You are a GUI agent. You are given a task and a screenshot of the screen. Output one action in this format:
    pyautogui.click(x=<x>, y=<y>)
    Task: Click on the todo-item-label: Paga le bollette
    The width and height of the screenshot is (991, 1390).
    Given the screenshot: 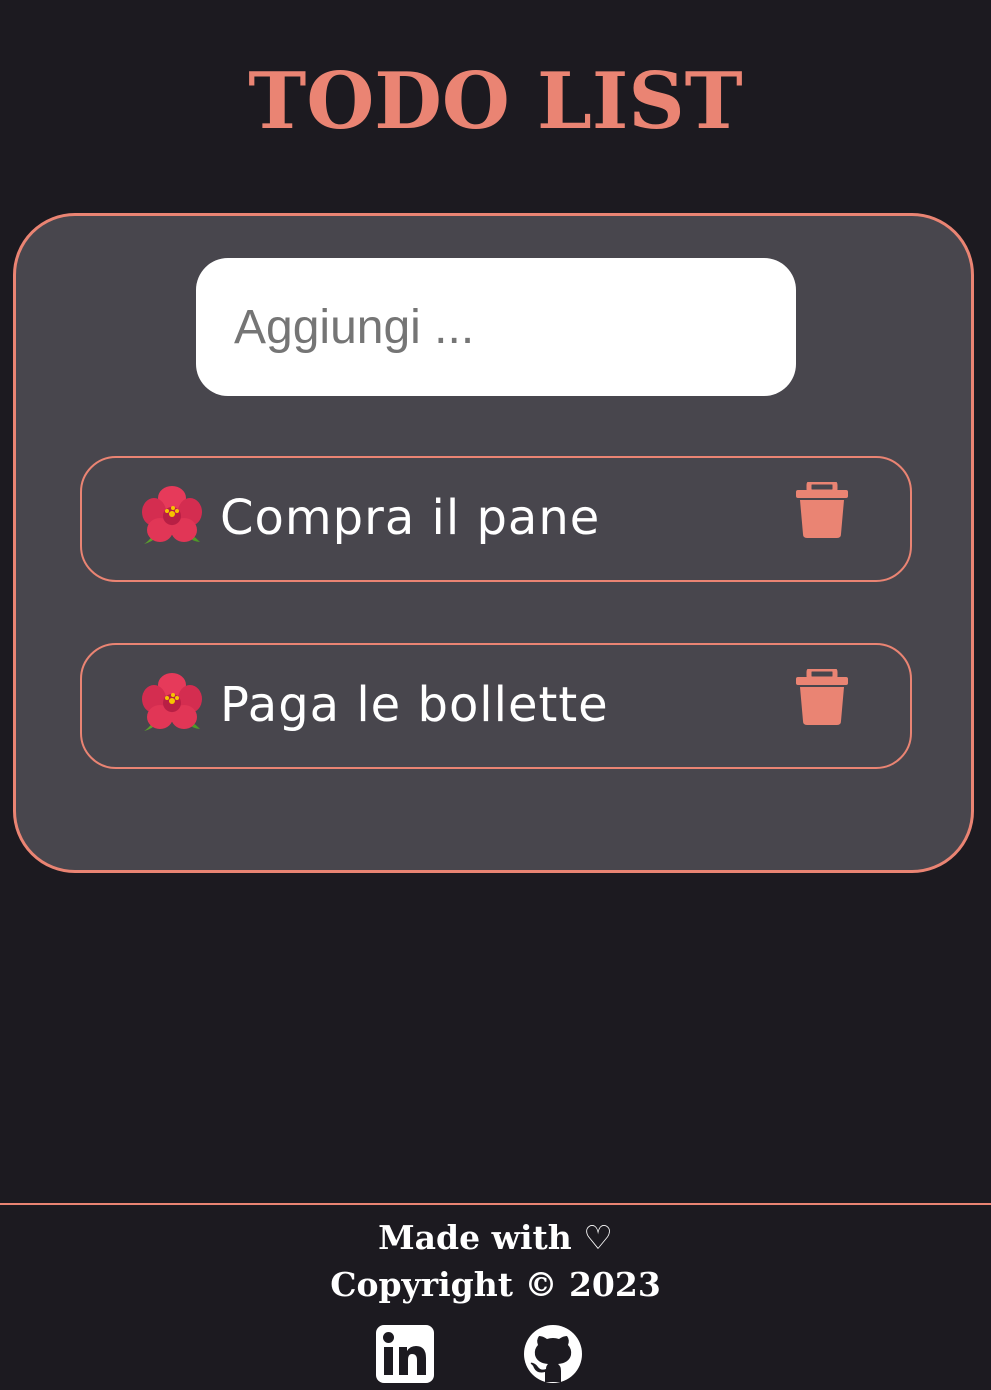 What is the action you would take?
    pyautogui.click(x=414, y=705)
    